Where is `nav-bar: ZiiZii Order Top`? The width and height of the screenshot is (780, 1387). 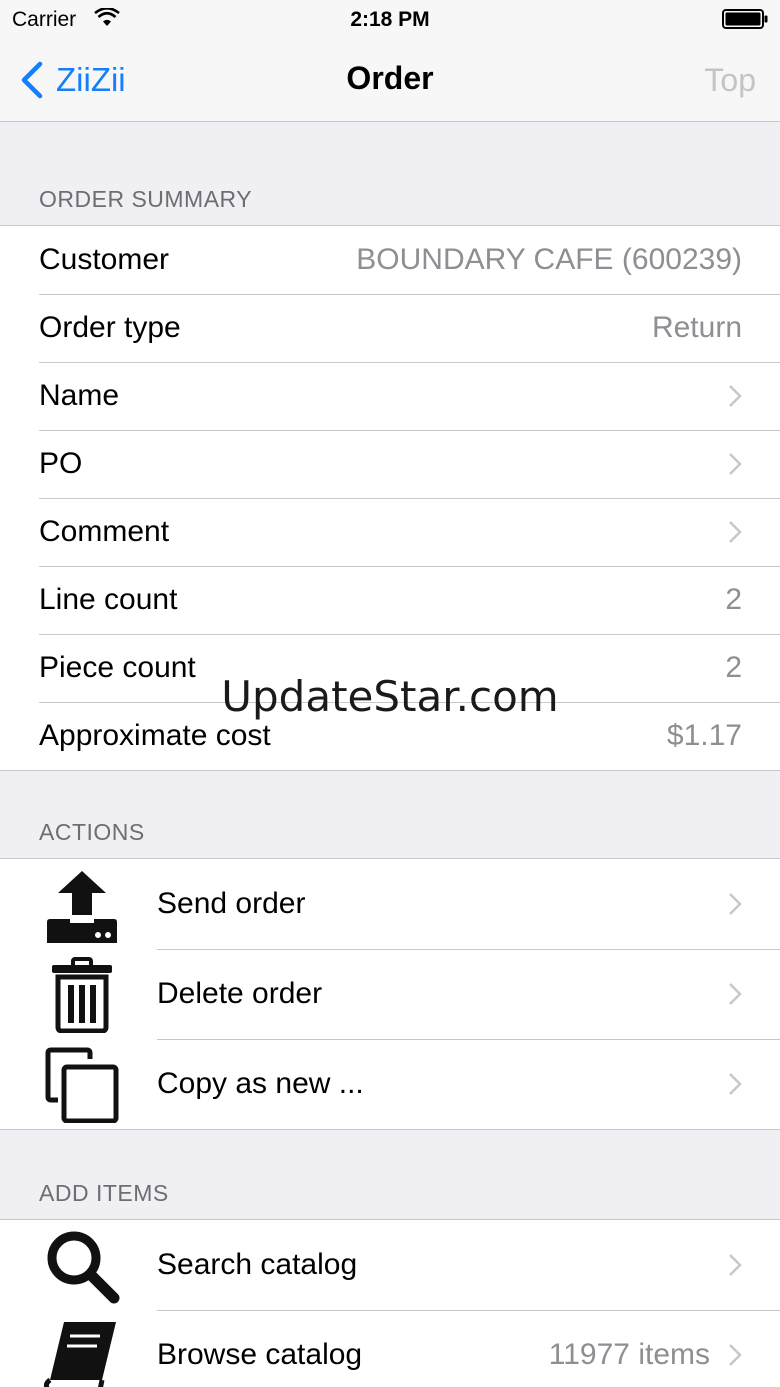
nav-bar: ZiiZii Order Top is located at coordinates (390, 81).